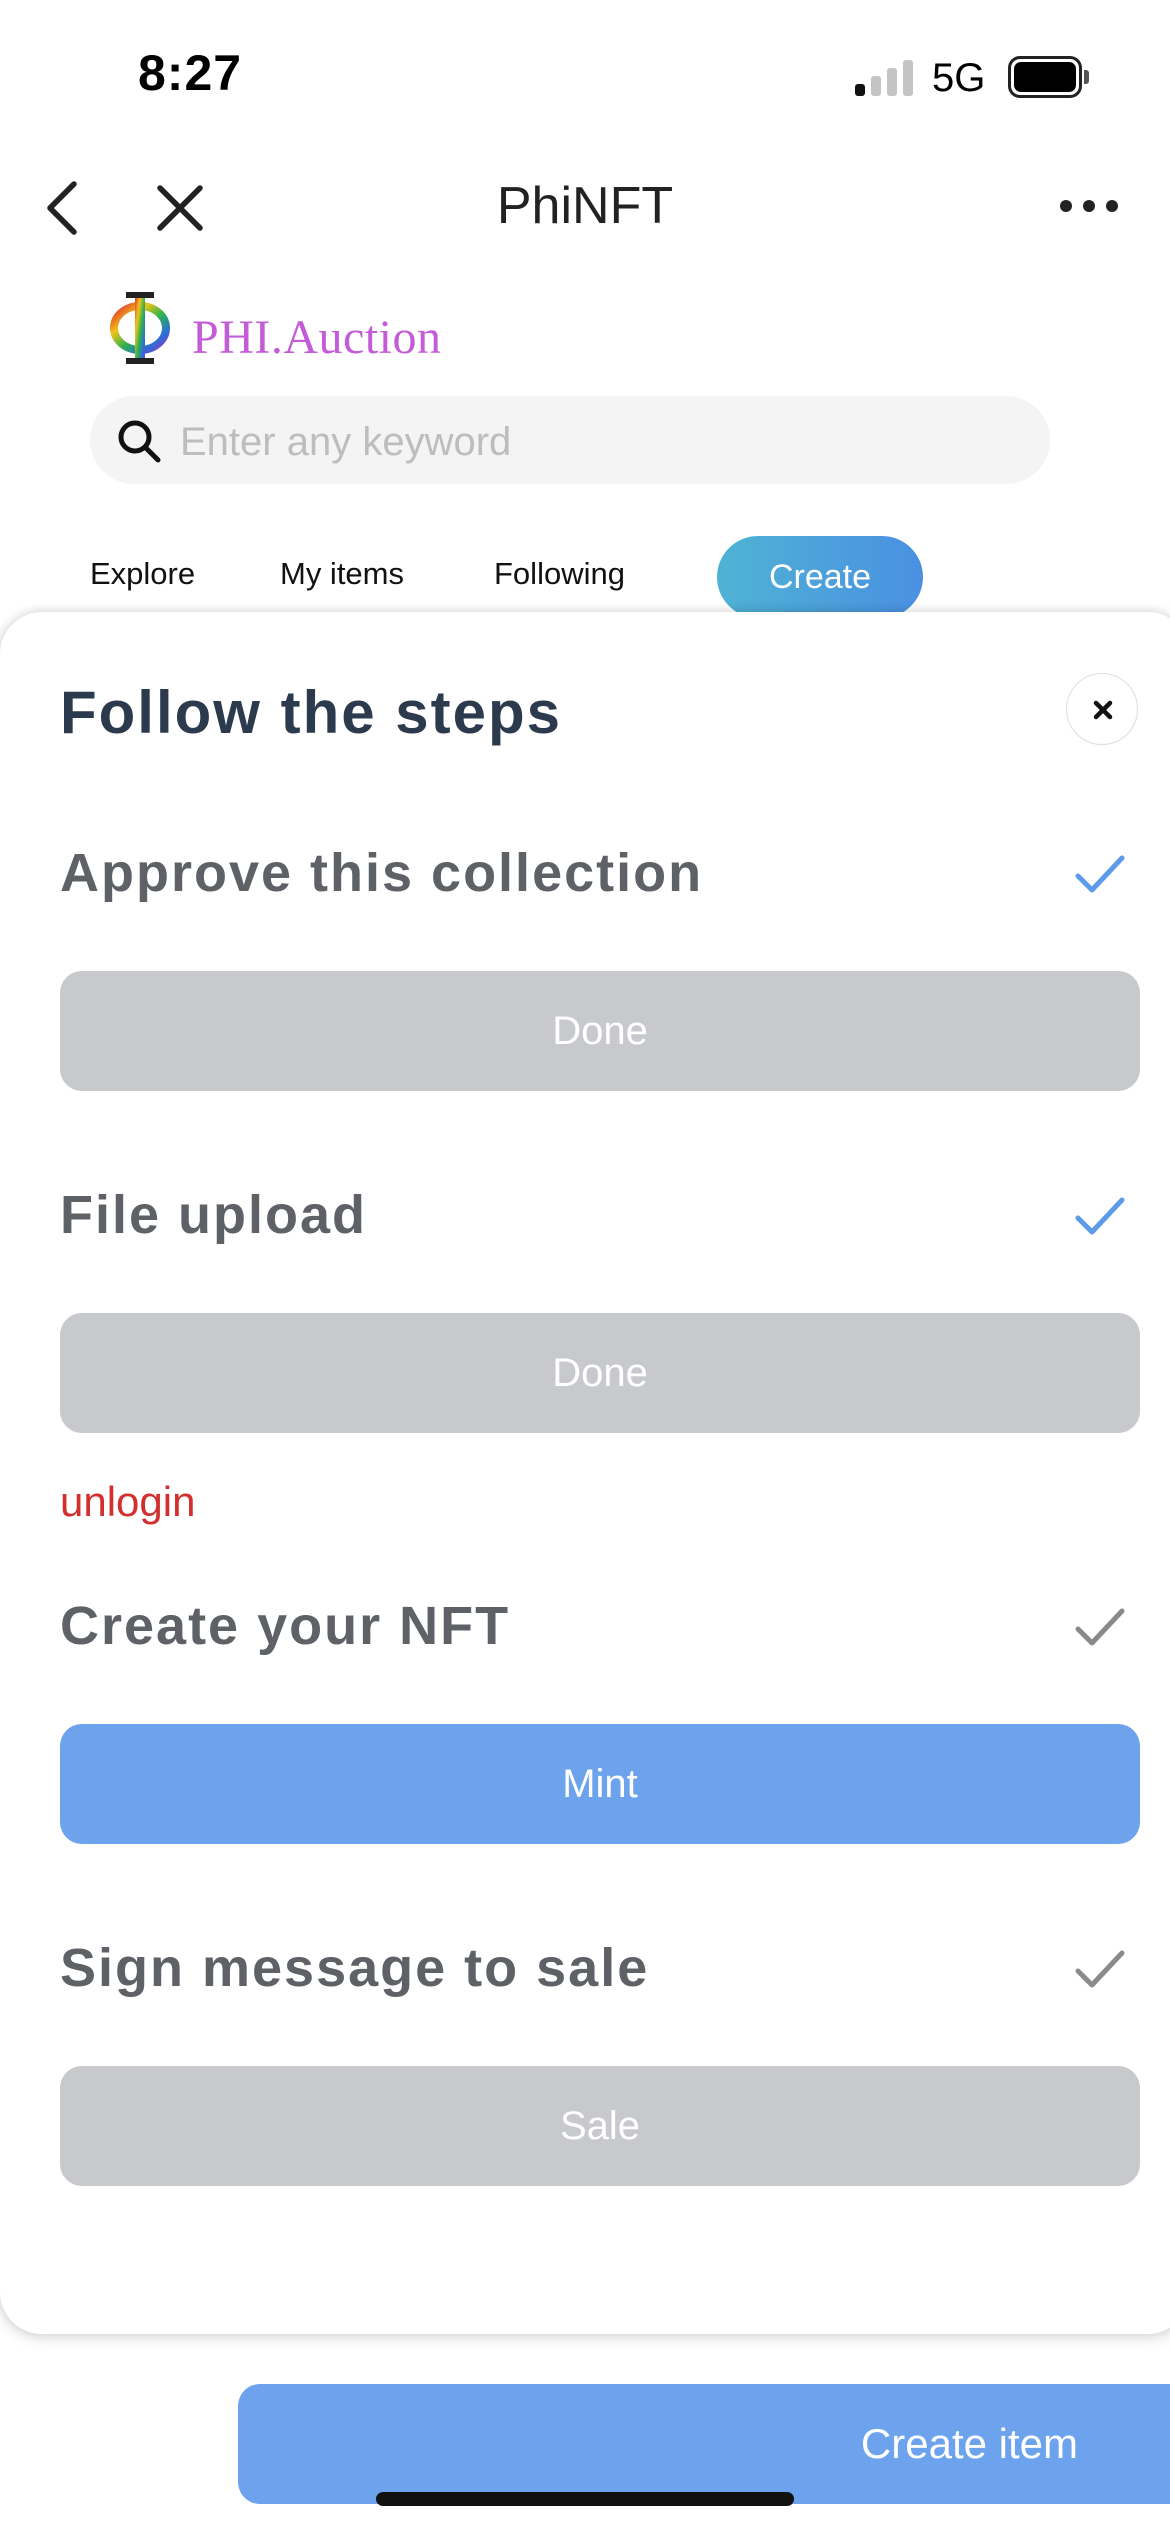 This screenshot has width=1170, height=2532. Describe the element at coordinates (142, 574) in the screenshot. I see `tab-explore: Explore` at that location.